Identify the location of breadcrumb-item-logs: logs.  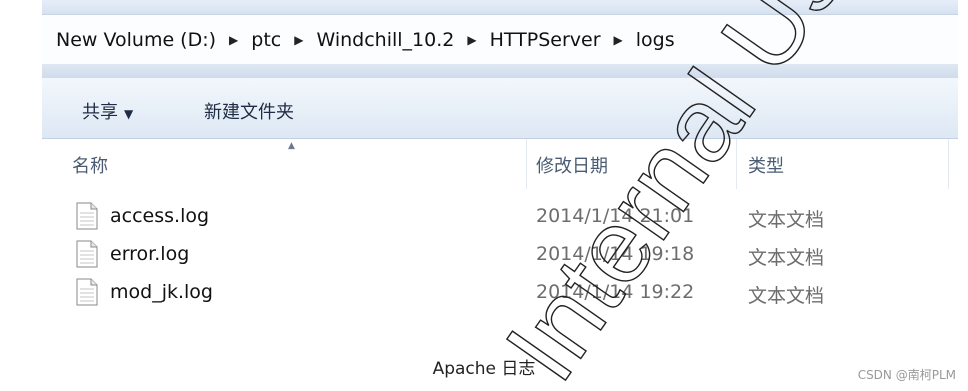
(655, 40).